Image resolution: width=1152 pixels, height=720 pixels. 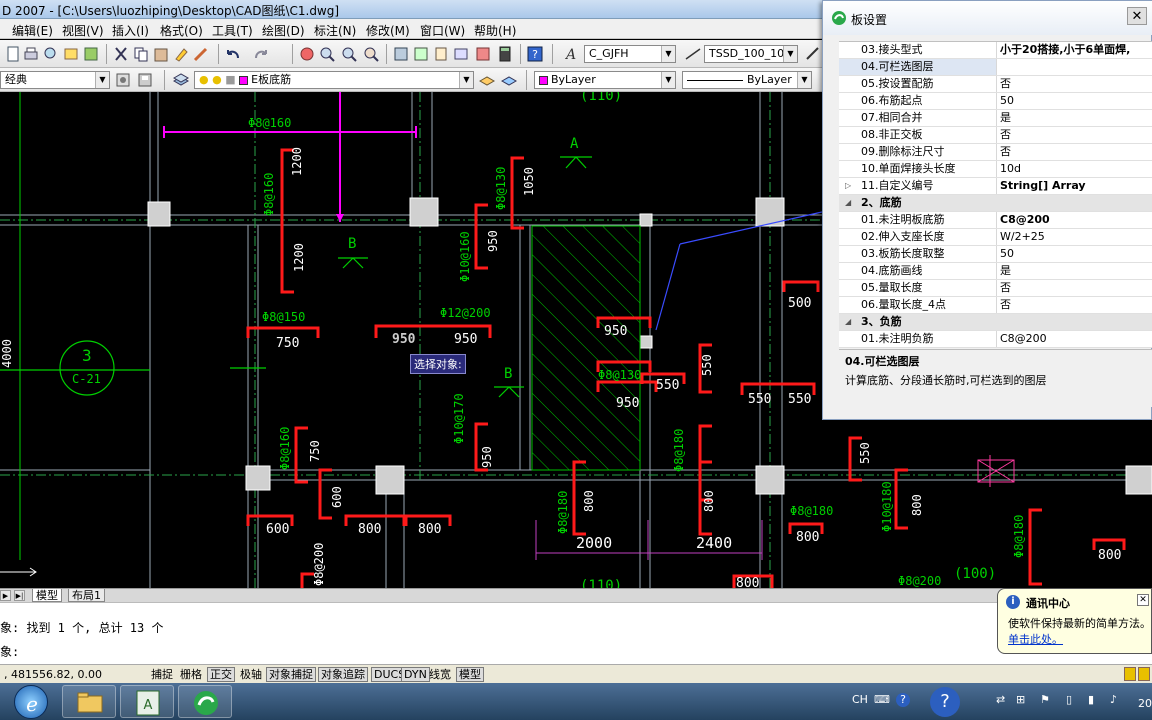 I want to click on autocad-taskbar-icon: A, so click(x=147, y=701).